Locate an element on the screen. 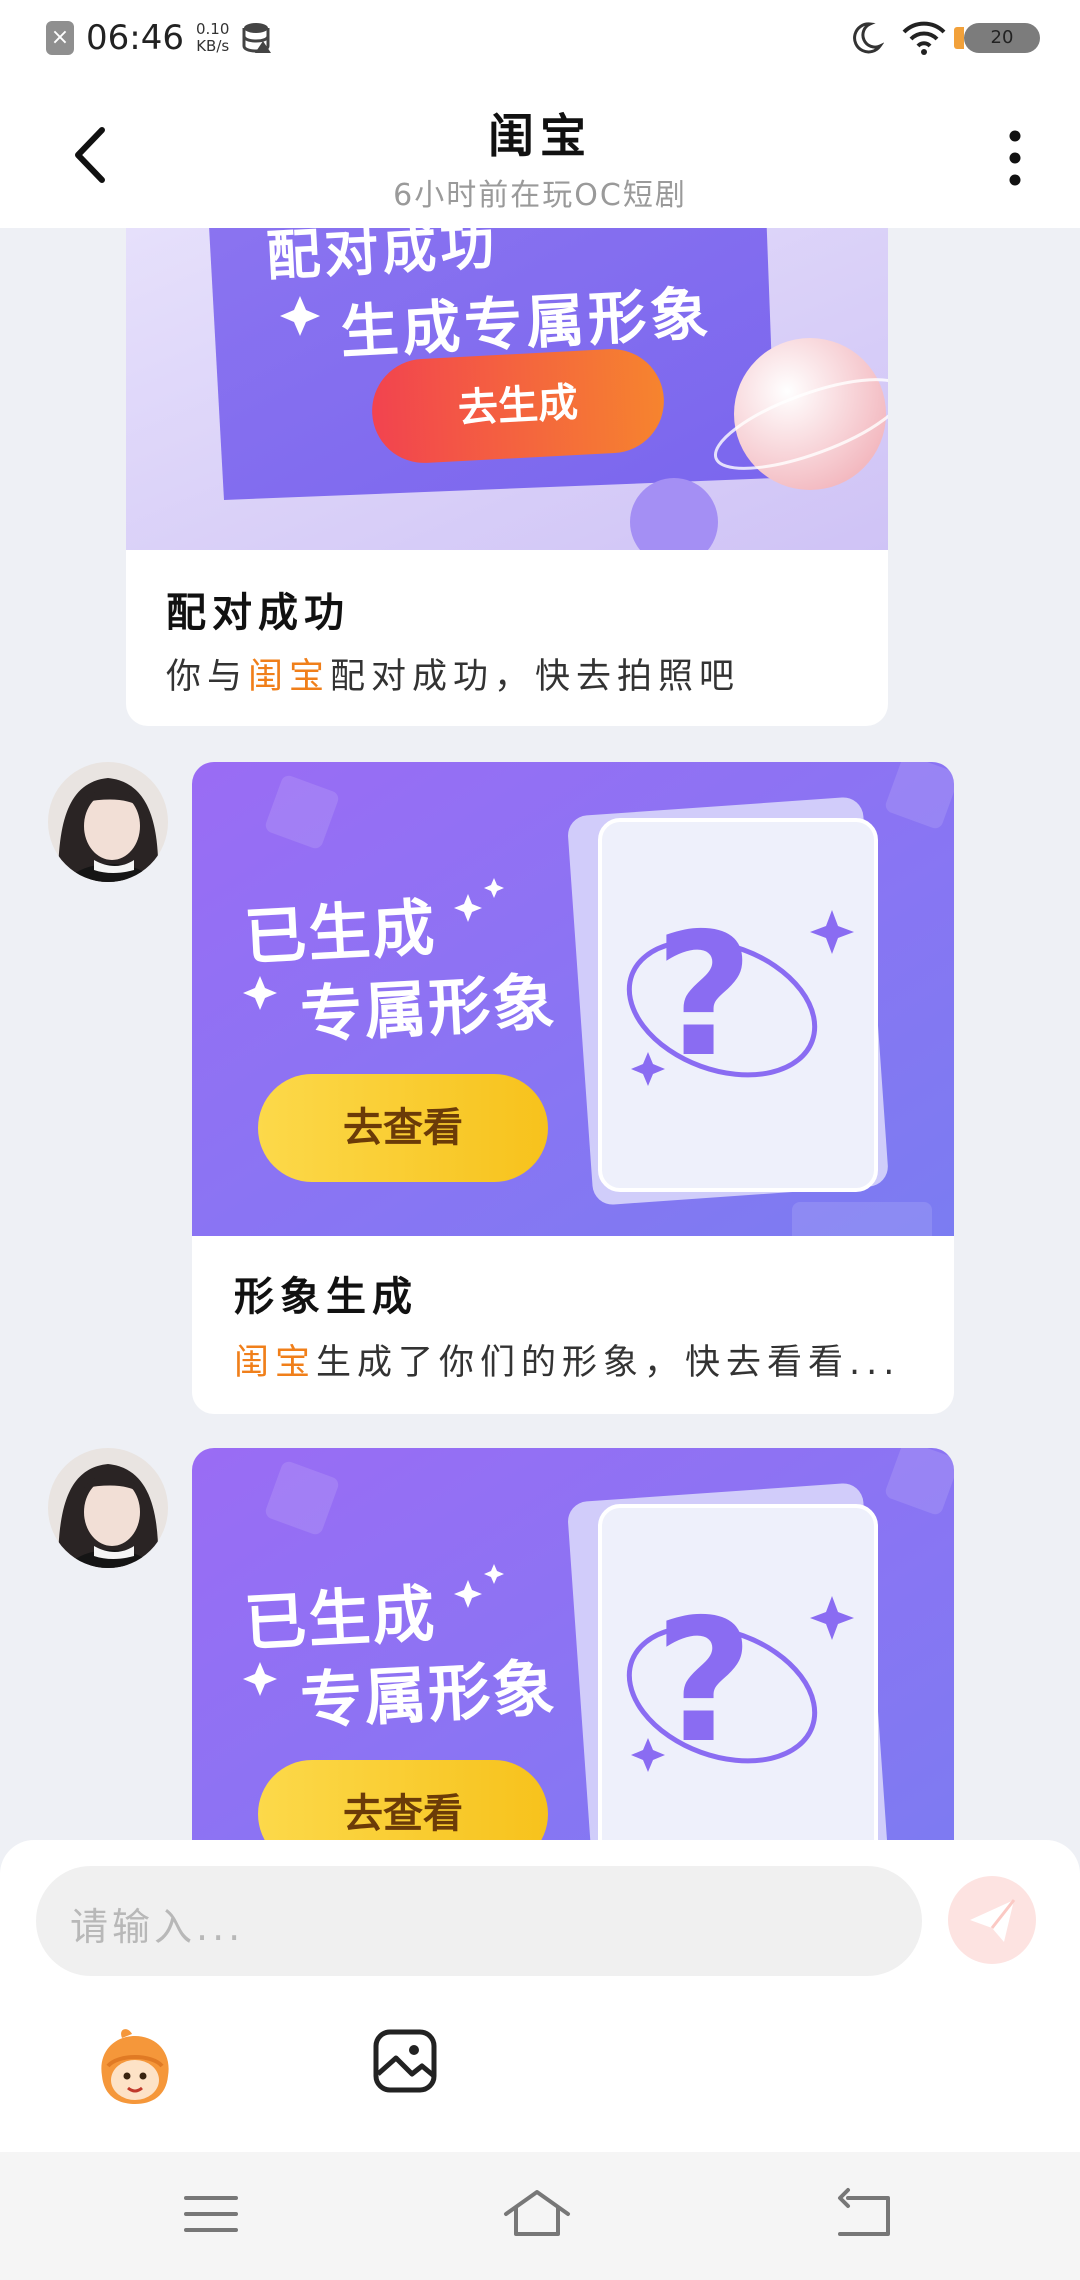  generate-button: 去生成 is located at coordinates (517, 405).